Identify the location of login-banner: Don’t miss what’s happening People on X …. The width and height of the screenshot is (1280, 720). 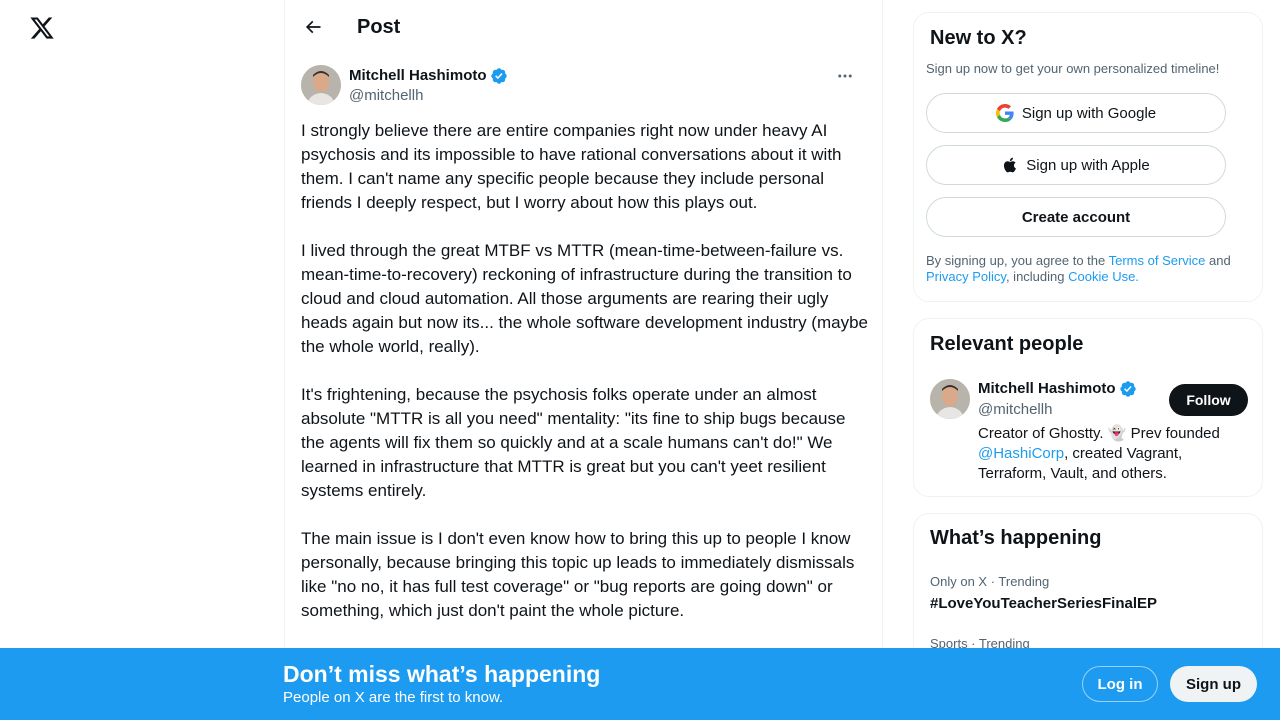
(640, 684).